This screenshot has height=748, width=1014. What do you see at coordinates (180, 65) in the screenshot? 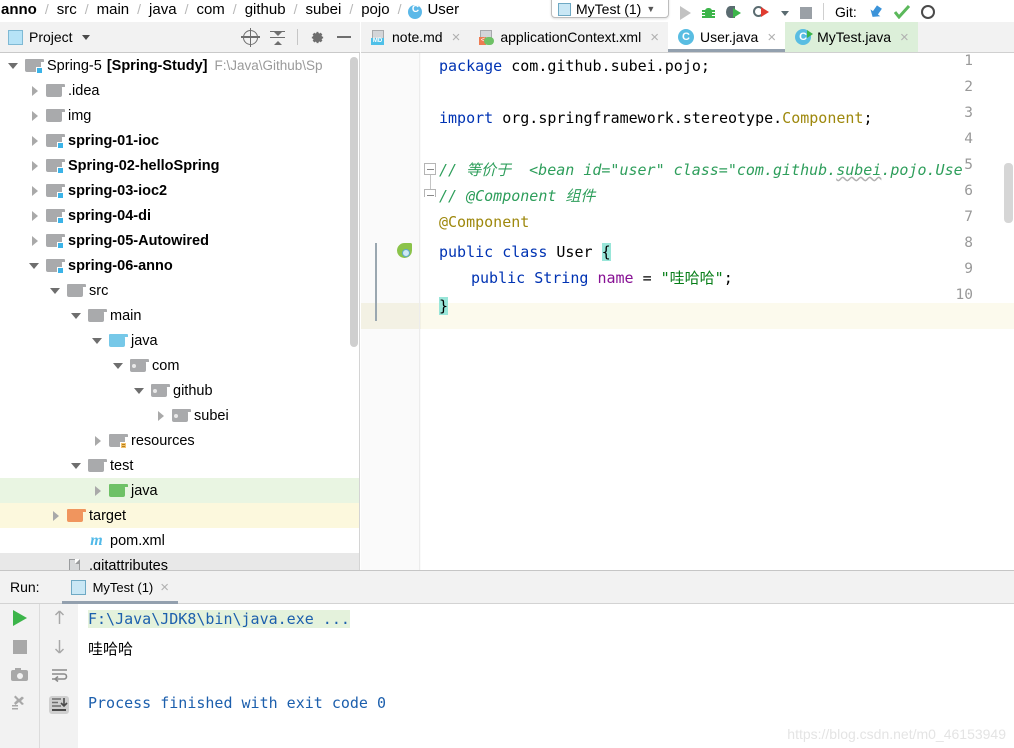
I see `tree-node-spring-5: Spring-5 [Spring-Study] F:\Java\Github\Sp` at bounding box center [180, 65].